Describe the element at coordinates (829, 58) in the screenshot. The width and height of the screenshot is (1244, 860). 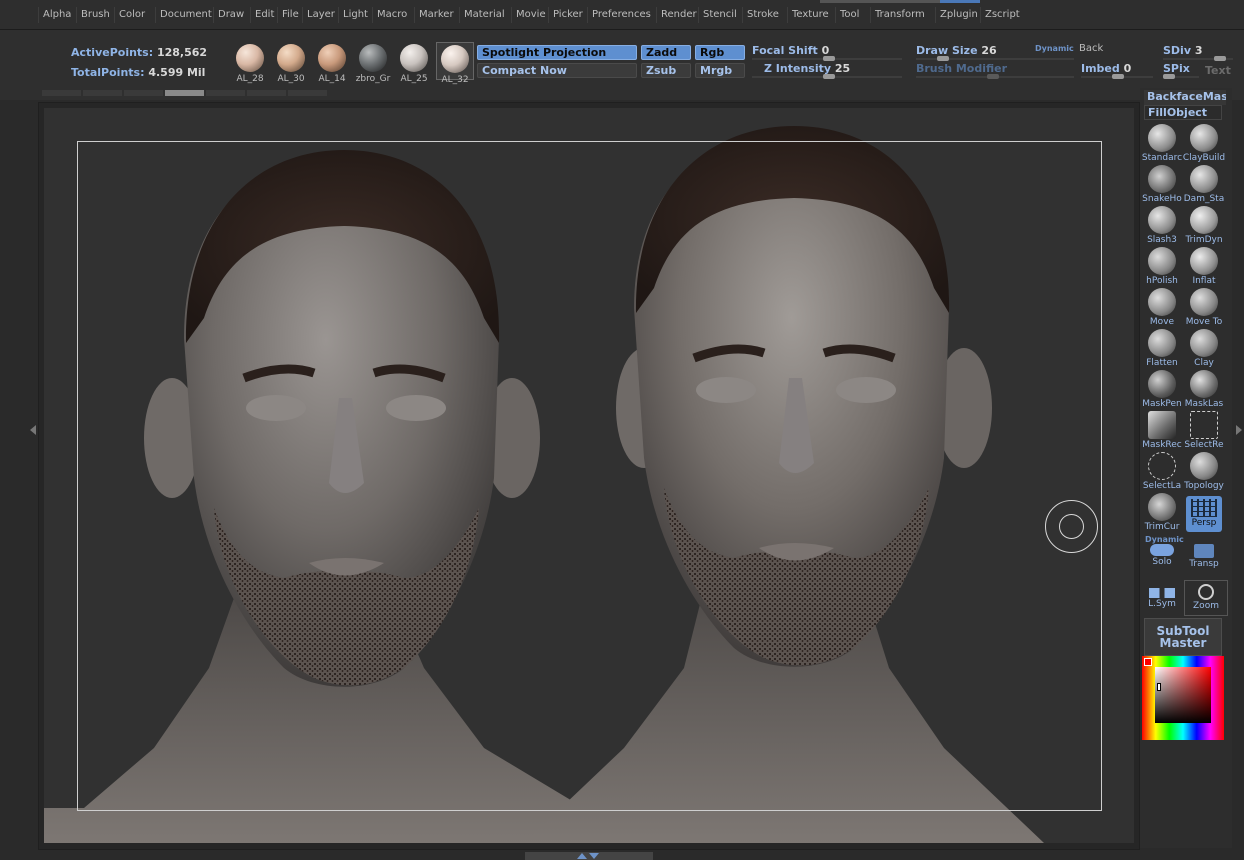
I see `focal-shift-knob` at that location.